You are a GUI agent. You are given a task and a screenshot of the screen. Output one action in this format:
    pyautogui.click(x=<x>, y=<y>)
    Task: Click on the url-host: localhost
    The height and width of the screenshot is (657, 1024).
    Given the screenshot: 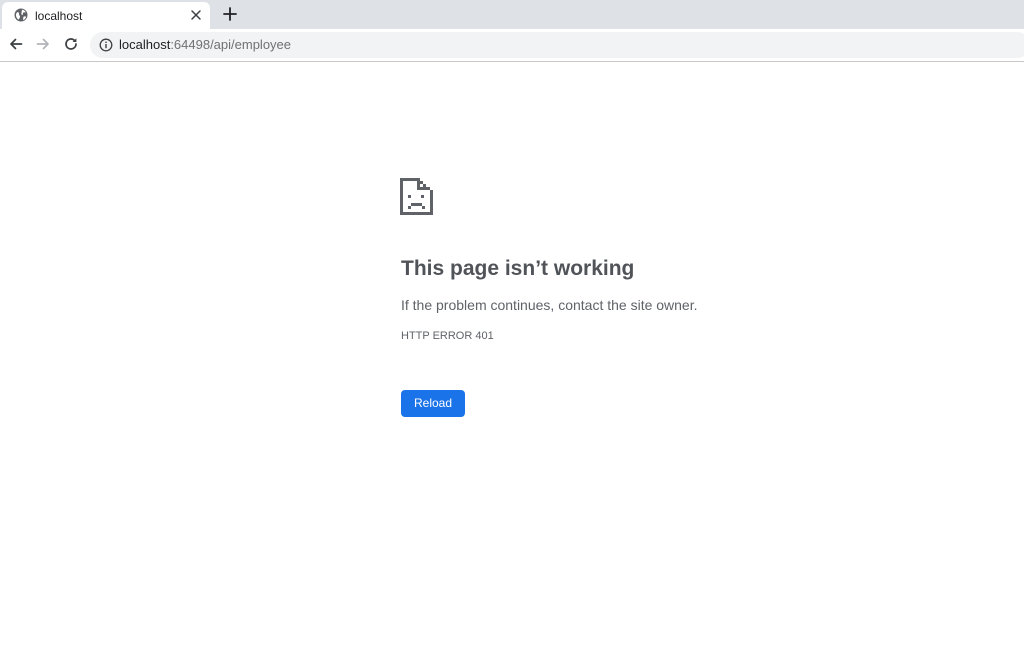 What is the action you would take?
    pyautogui.click(x=145, y=44)
    